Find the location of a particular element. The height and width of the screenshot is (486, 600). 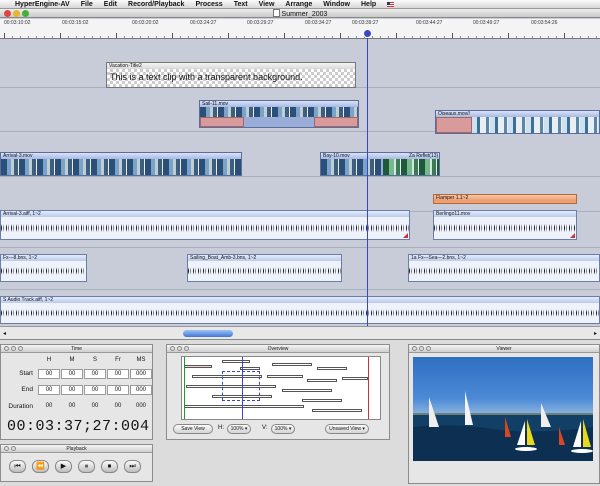

audio-clip-fx: Fx—8.bns, 1~2 is located at coordinates (43, 268).